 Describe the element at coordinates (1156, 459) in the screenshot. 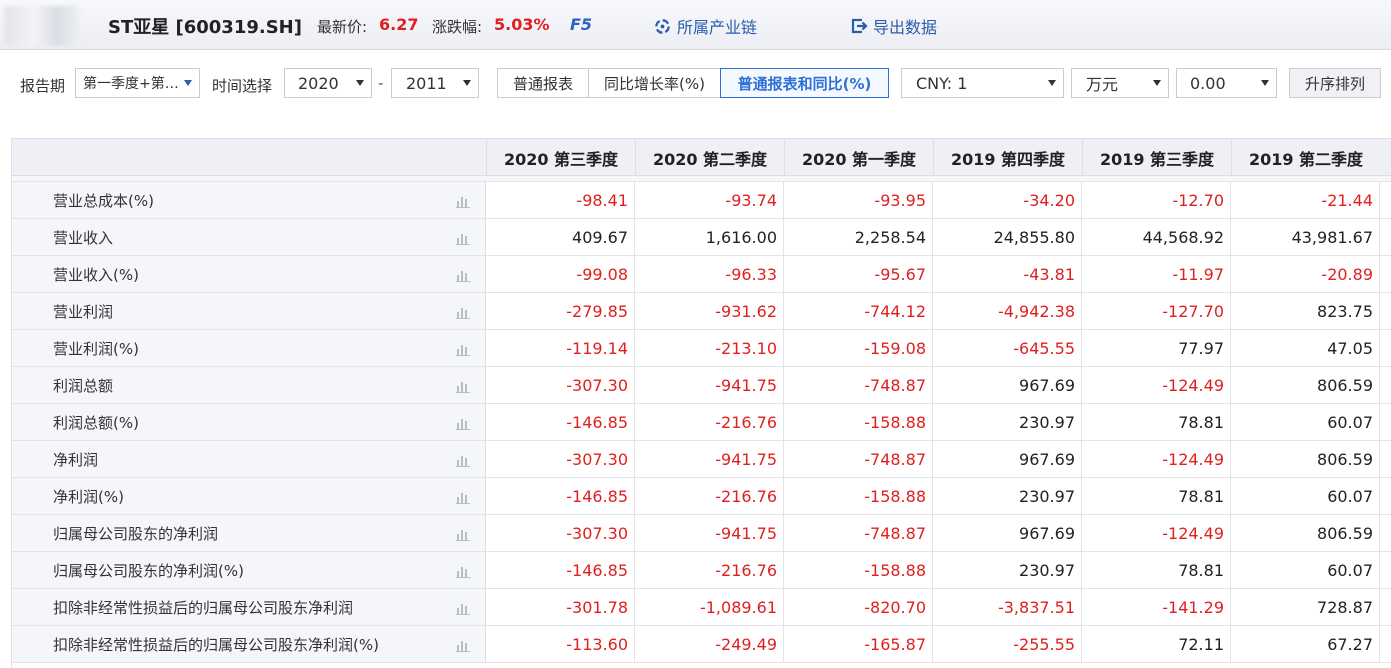

I see `table-cell: -124.49` at that location.